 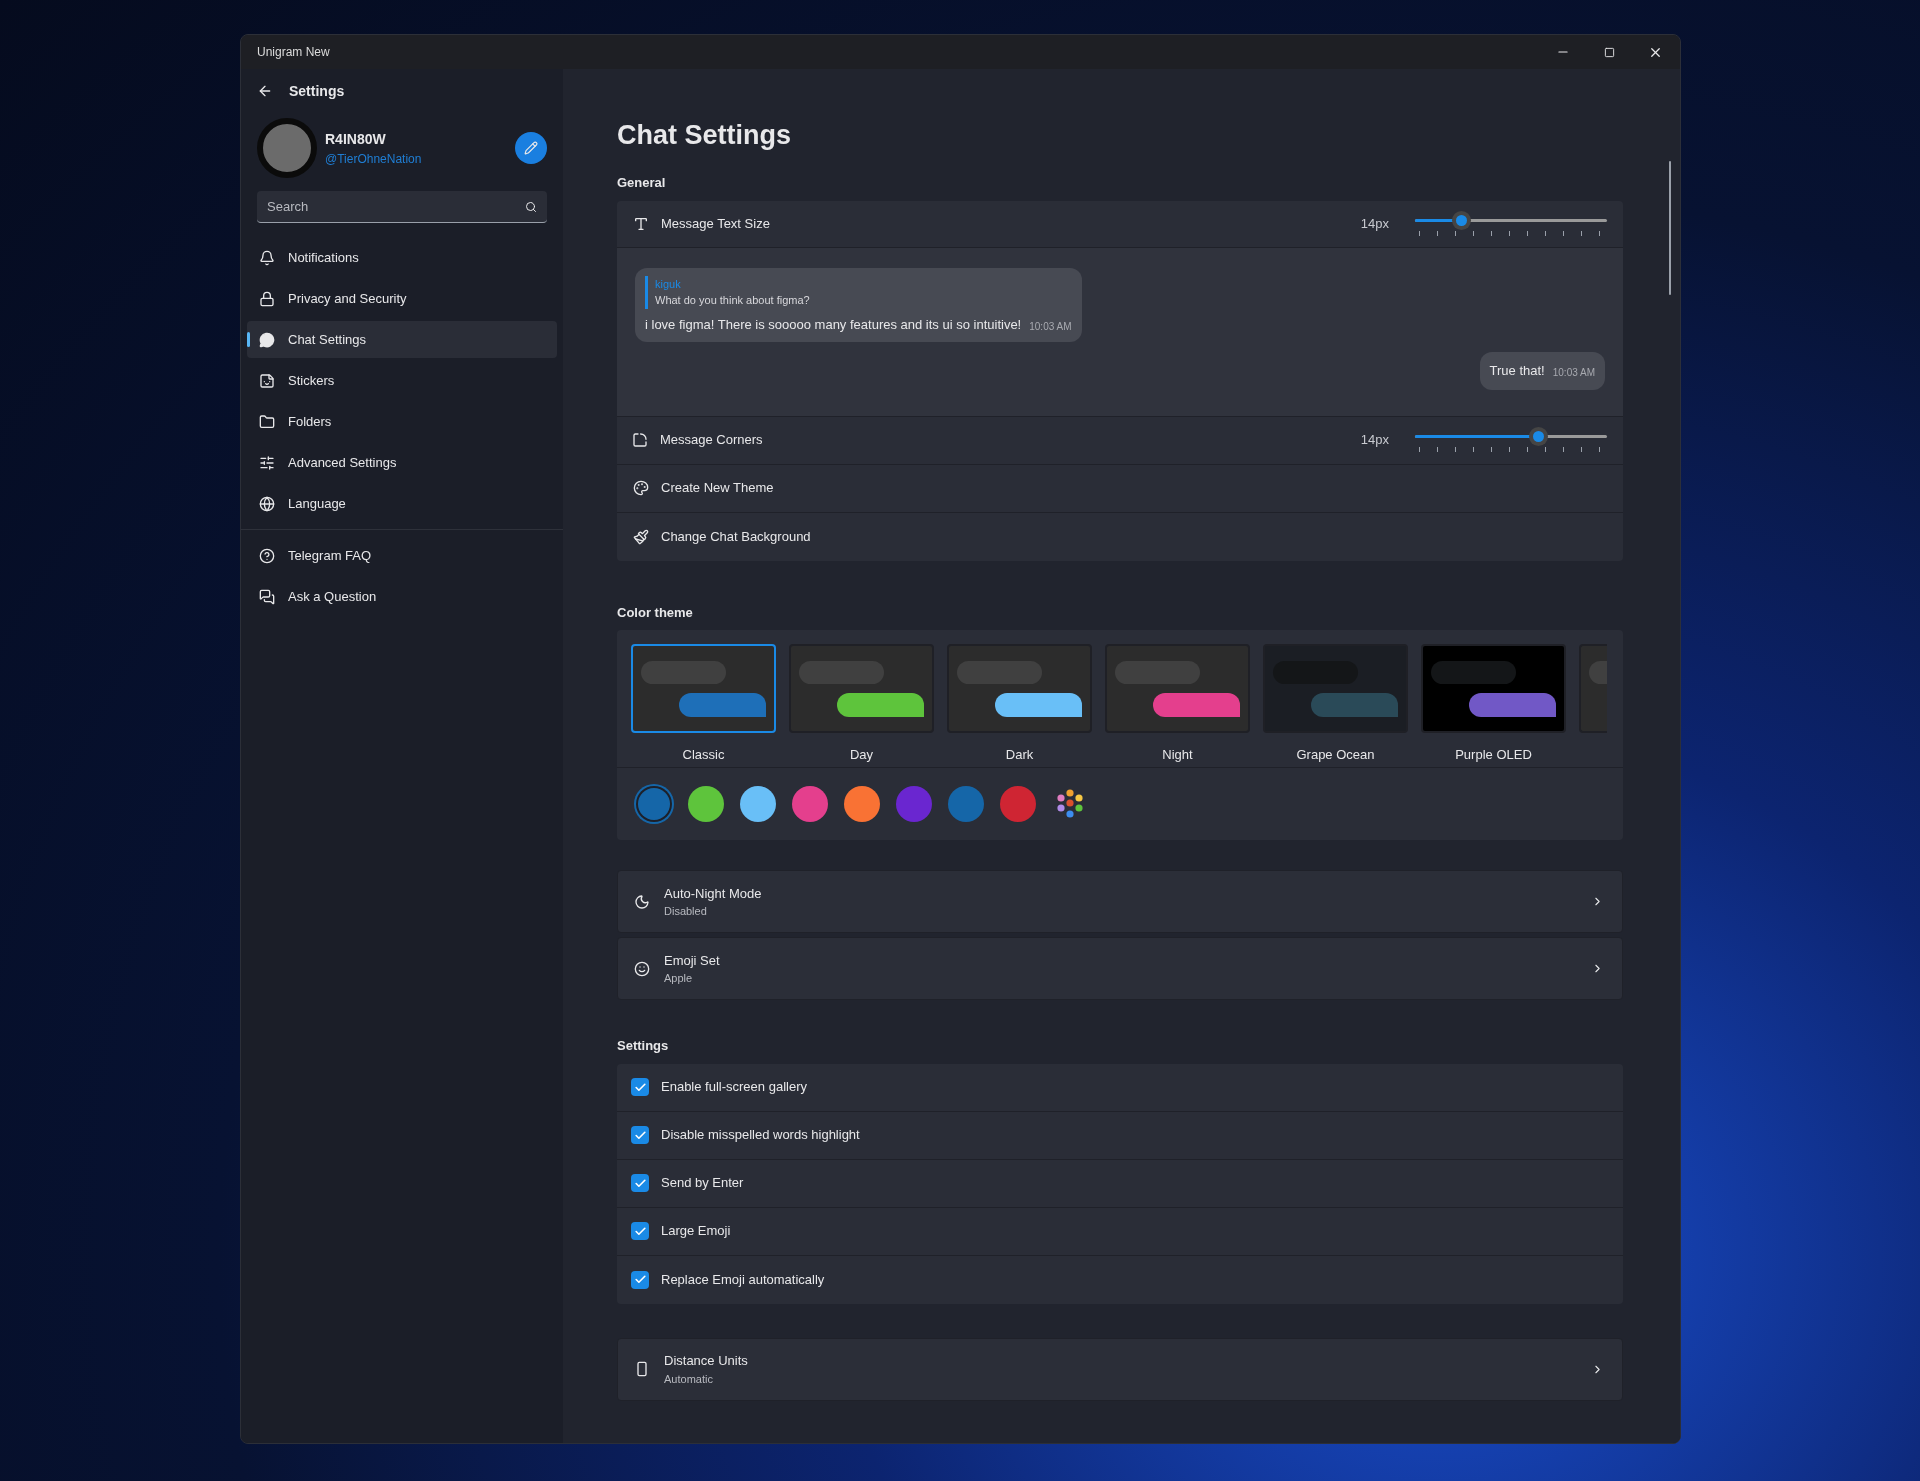 What do you see at coordinates (689, 1379) in the screenshot?
I see `row-value: Automatic` at bounding box center [689, 1379].